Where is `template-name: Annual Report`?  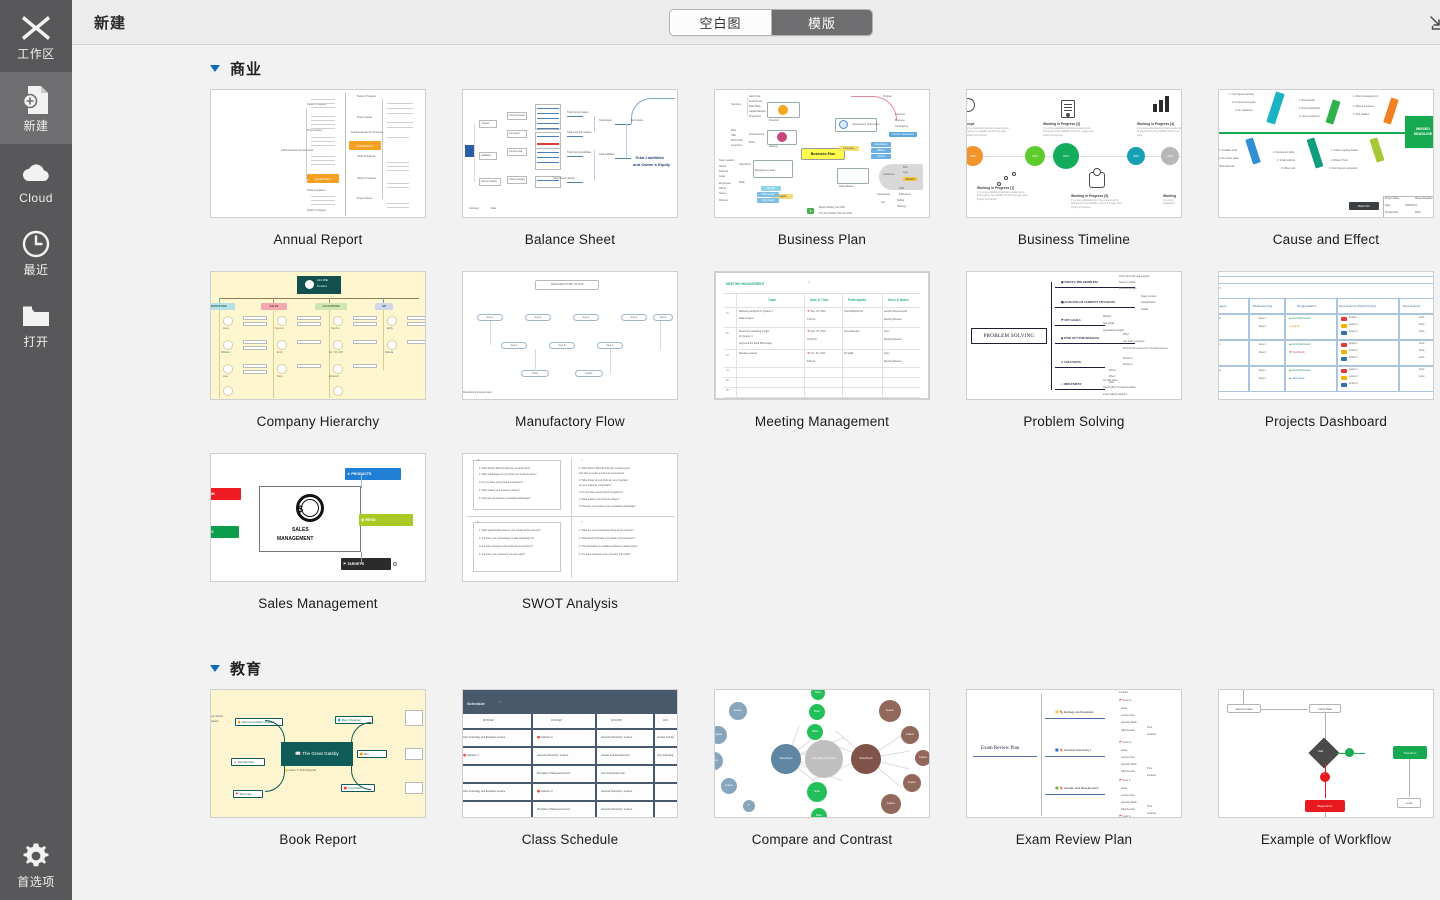 template-name: Annual Report is located at coordinates (318, 239).